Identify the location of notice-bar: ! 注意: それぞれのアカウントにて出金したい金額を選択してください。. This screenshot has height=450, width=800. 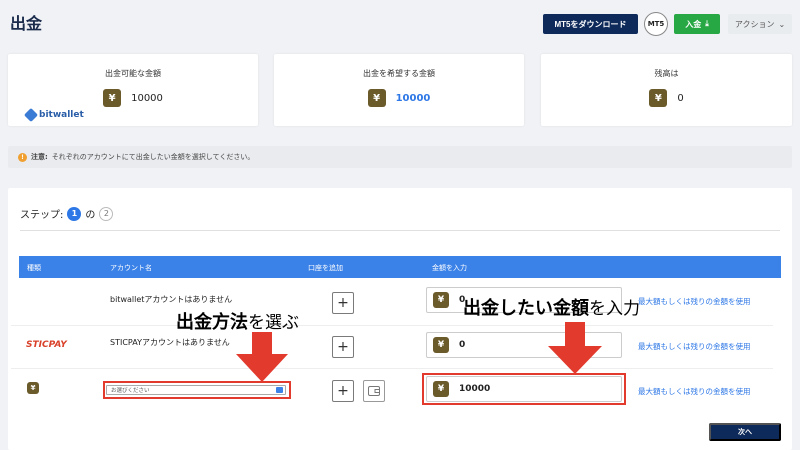
(400, 157).